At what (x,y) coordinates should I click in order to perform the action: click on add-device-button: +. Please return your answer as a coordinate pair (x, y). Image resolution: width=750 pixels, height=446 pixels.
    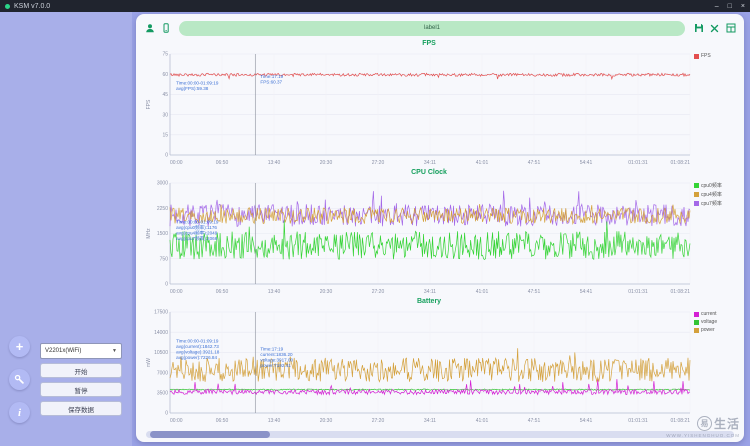
    Looking at the image, I should click on (19, 346).